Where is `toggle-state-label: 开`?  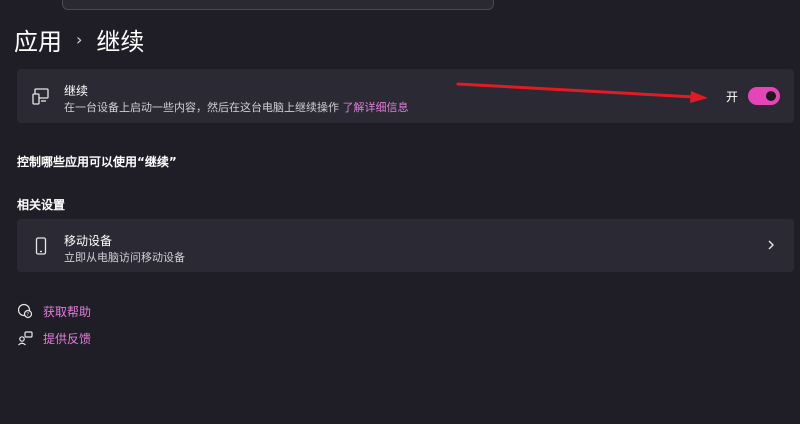
toggle-state-label: 开 is located at coordinates (731, 96).